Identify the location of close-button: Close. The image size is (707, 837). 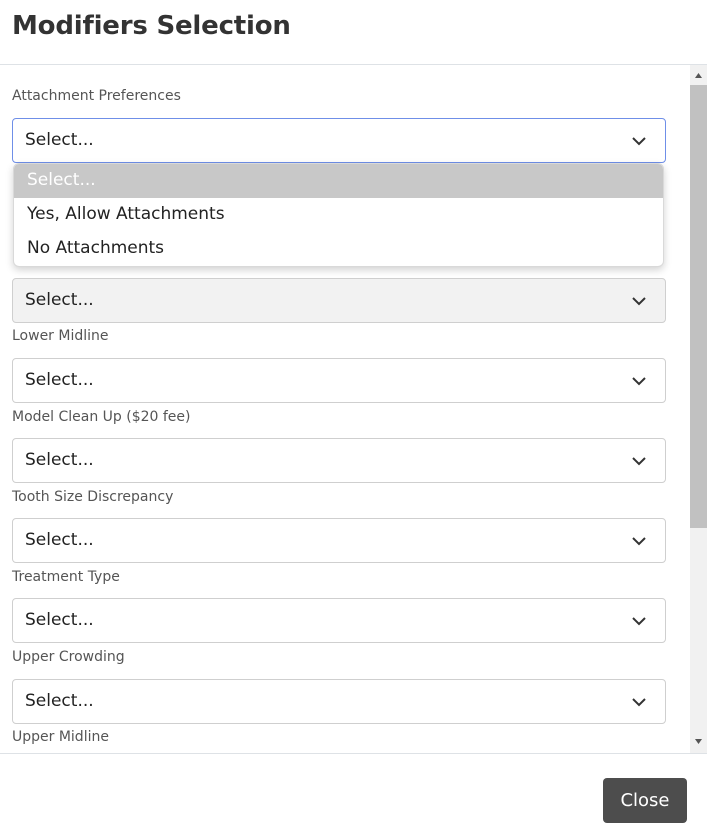
(645, 800).